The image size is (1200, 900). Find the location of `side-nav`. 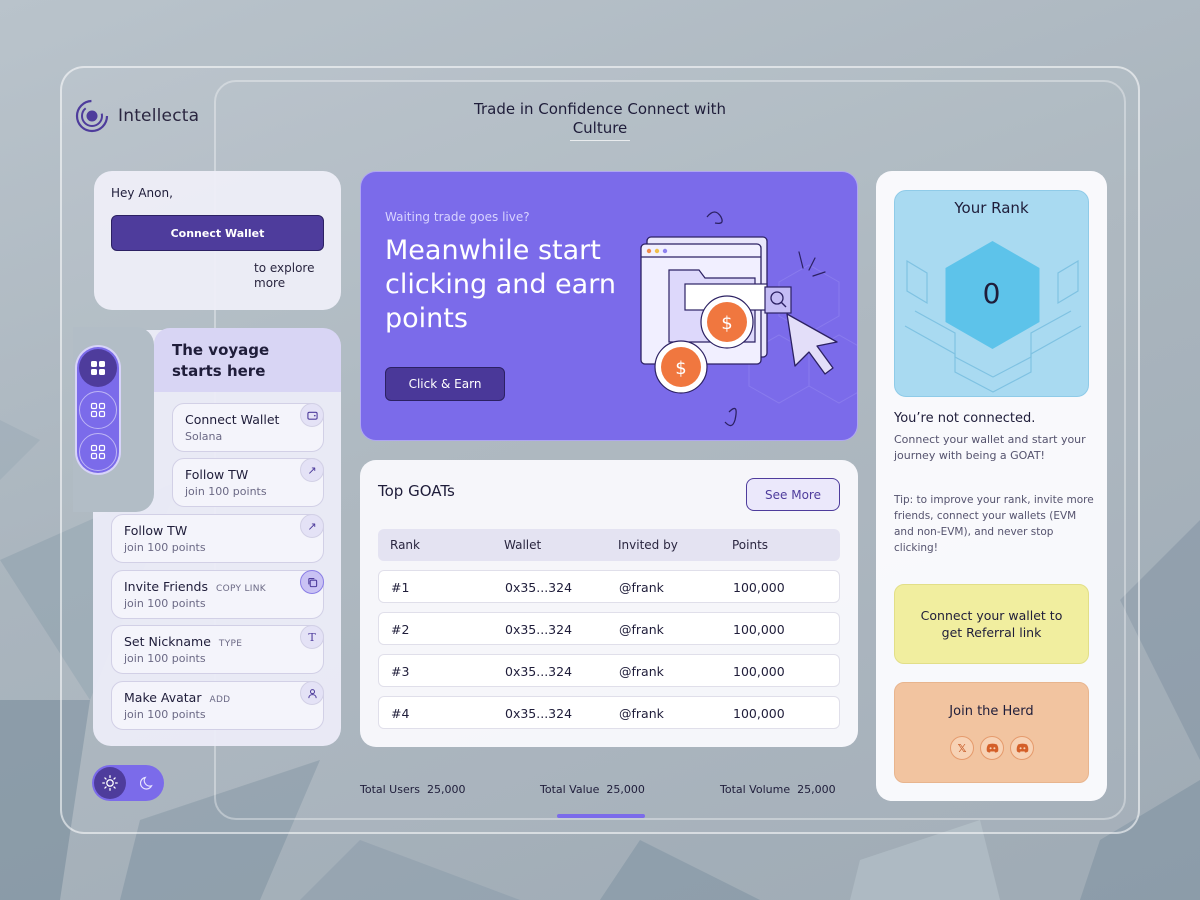

side-nav is located at coordinates (98, 410).